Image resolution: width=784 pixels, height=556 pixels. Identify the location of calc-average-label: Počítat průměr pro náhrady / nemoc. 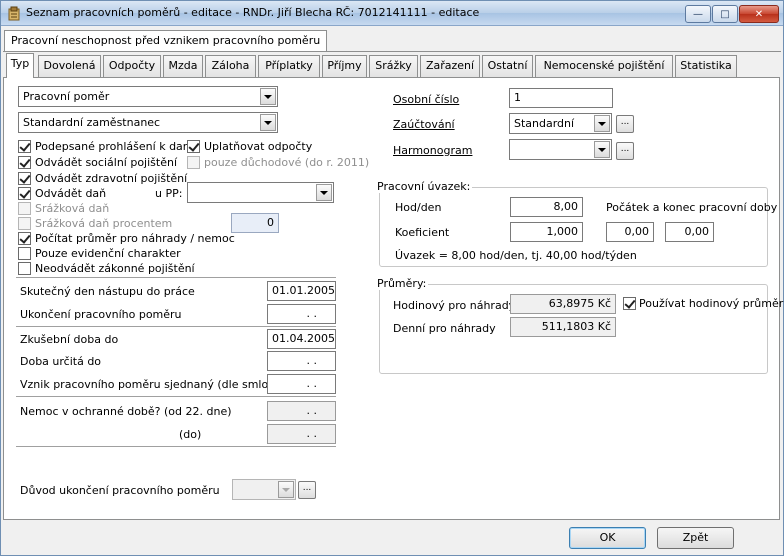
(135, 238).